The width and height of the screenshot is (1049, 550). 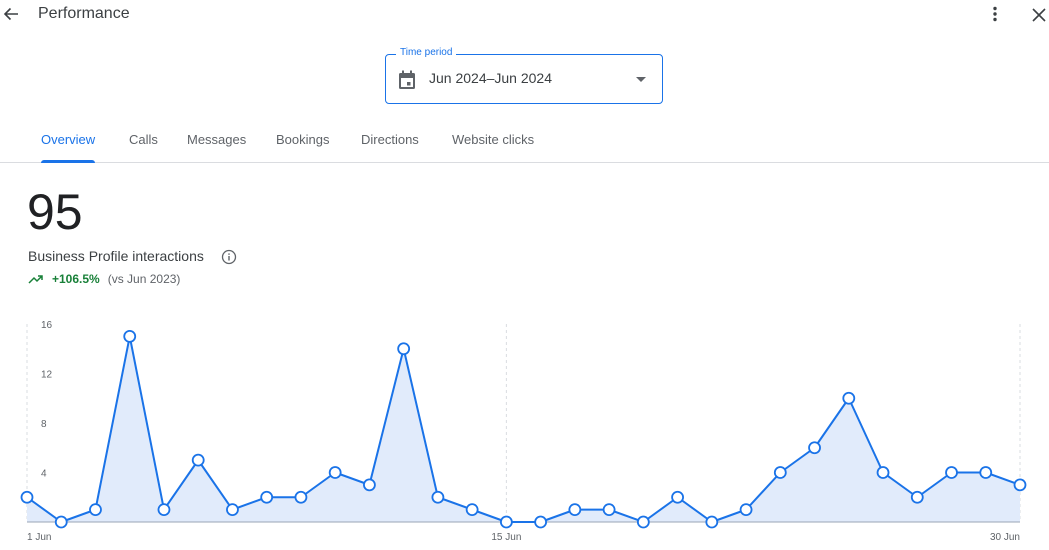 What do you see at coordinates (84, 13) in the screenshot?
I see `page-title: Performance` at bounding box center [84, 13].